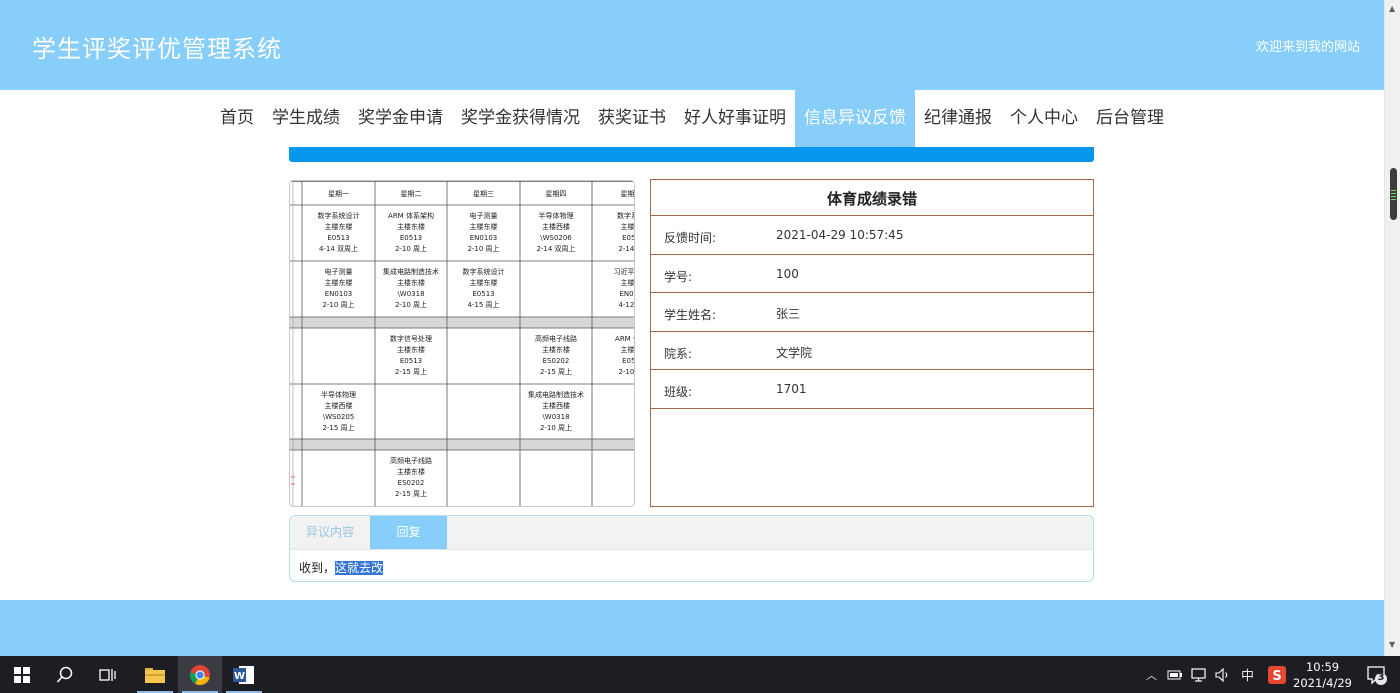  I want to click on scroll-down-icon: ▼, so click(1392, 644).